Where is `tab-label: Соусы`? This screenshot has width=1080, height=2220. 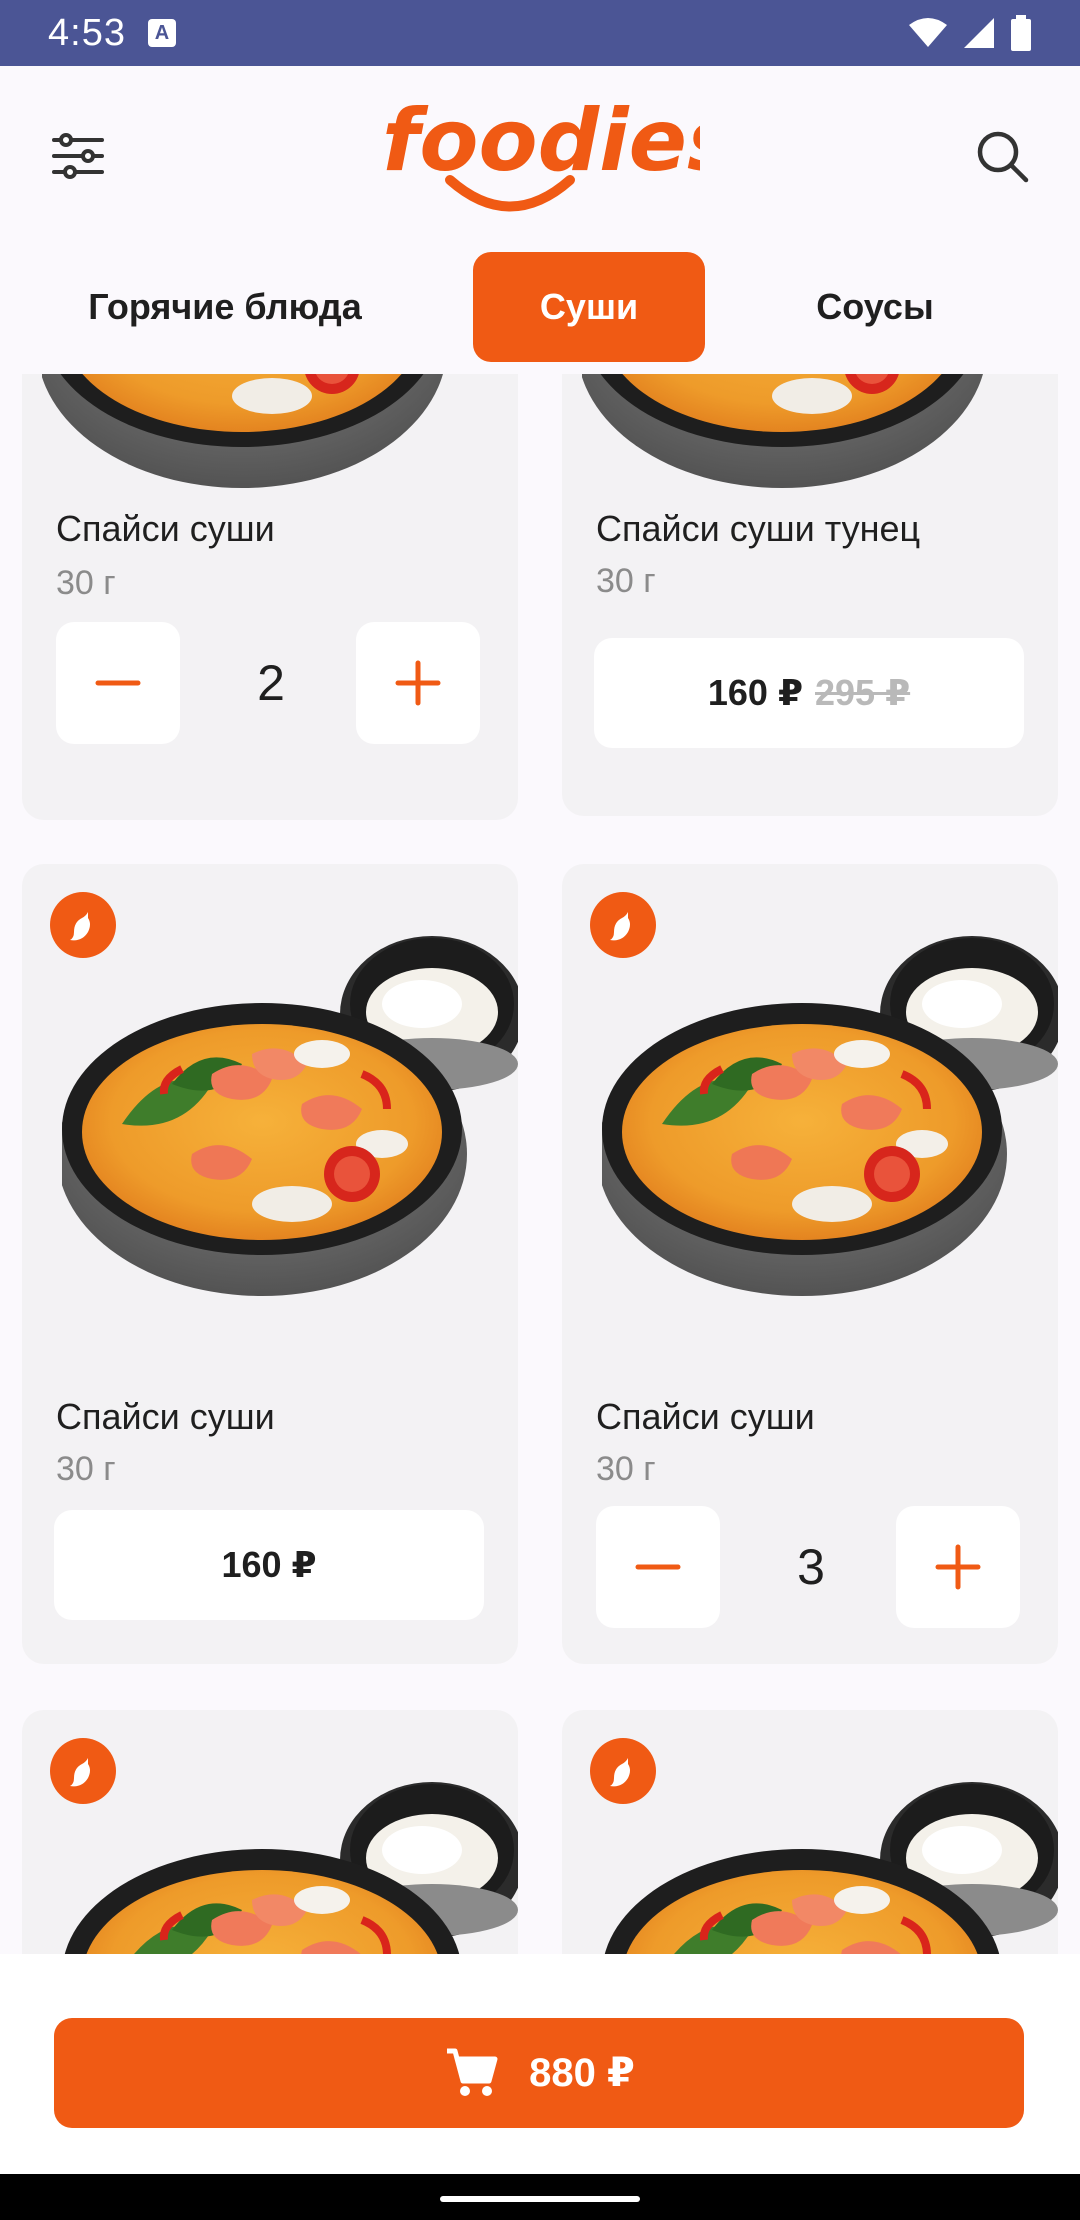
tab-label: Соусы is located at coordinates (875, 306).